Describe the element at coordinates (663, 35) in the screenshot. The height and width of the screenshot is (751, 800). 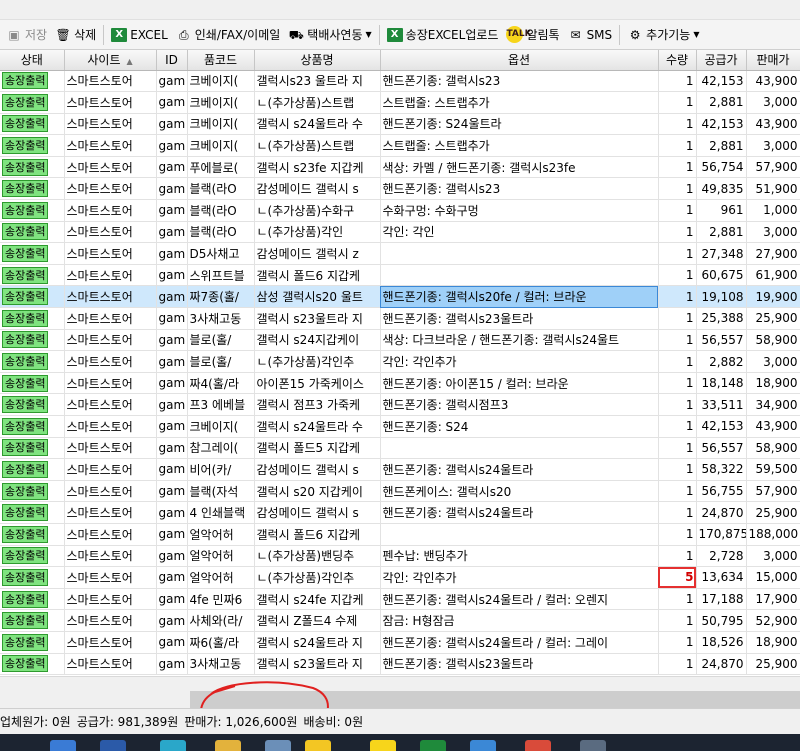
I see `extra-features-button: ⚙ 추가기능 ▼` at that location.